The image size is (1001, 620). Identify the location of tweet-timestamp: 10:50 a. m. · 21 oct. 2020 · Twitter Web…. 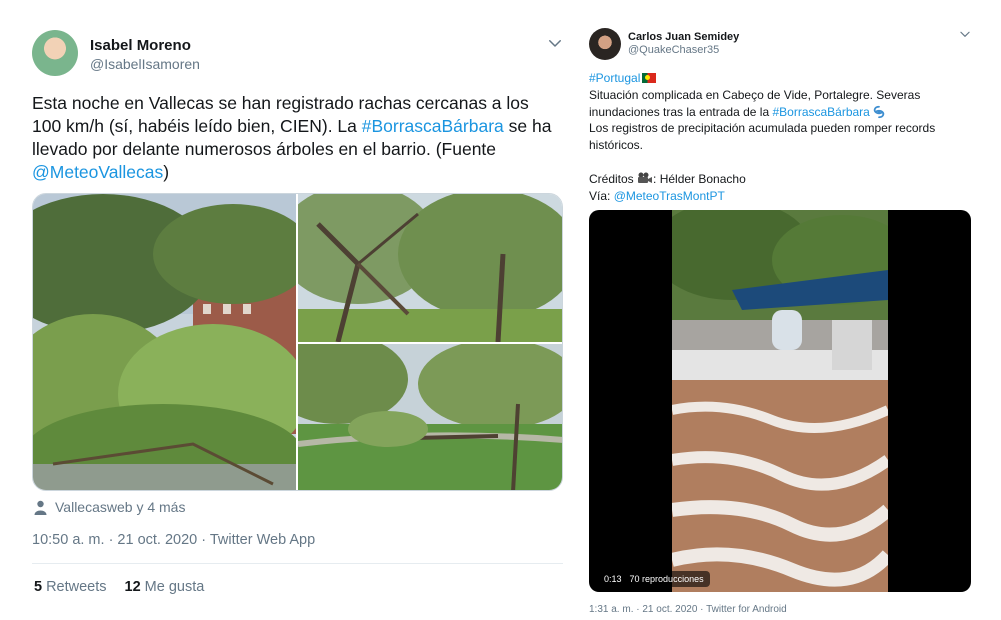
(173, 540).